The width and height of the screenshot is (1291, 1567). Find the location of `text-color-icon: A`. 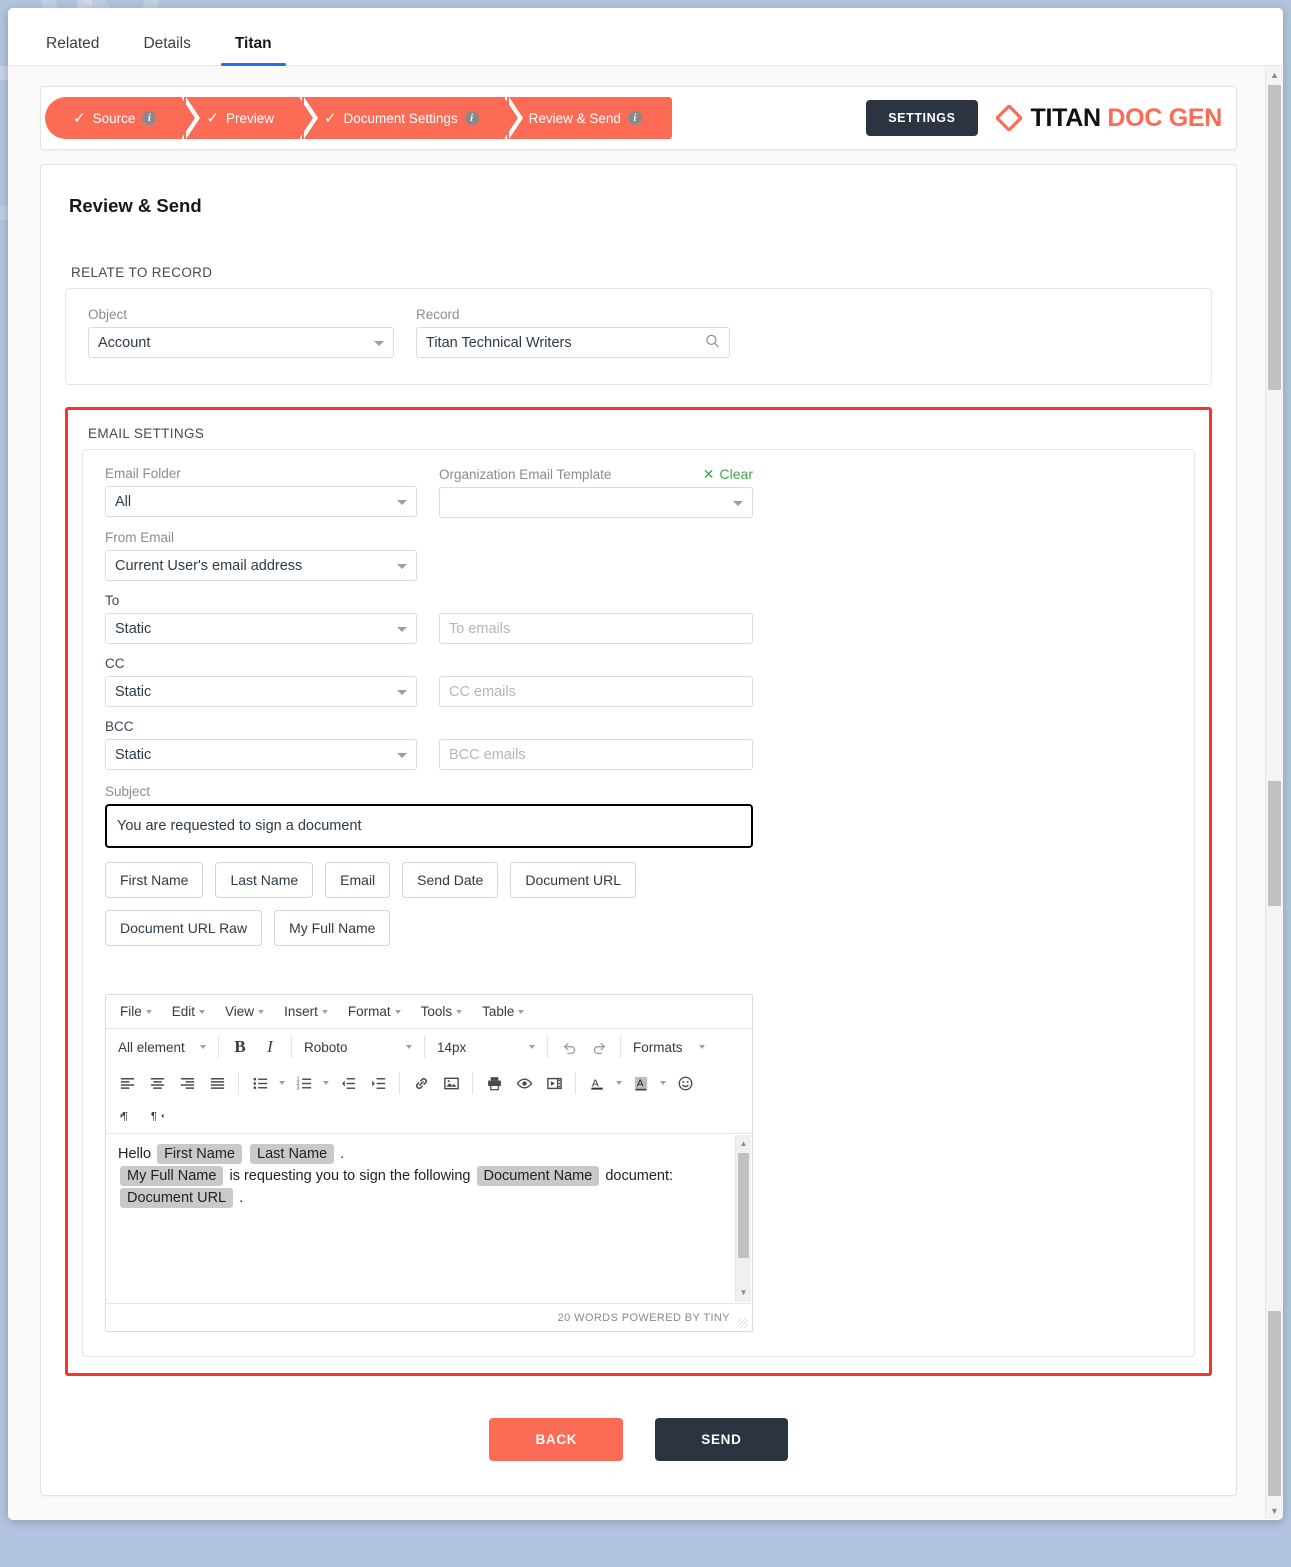

text-color-icon: A is located at coordinates (597, 1083).